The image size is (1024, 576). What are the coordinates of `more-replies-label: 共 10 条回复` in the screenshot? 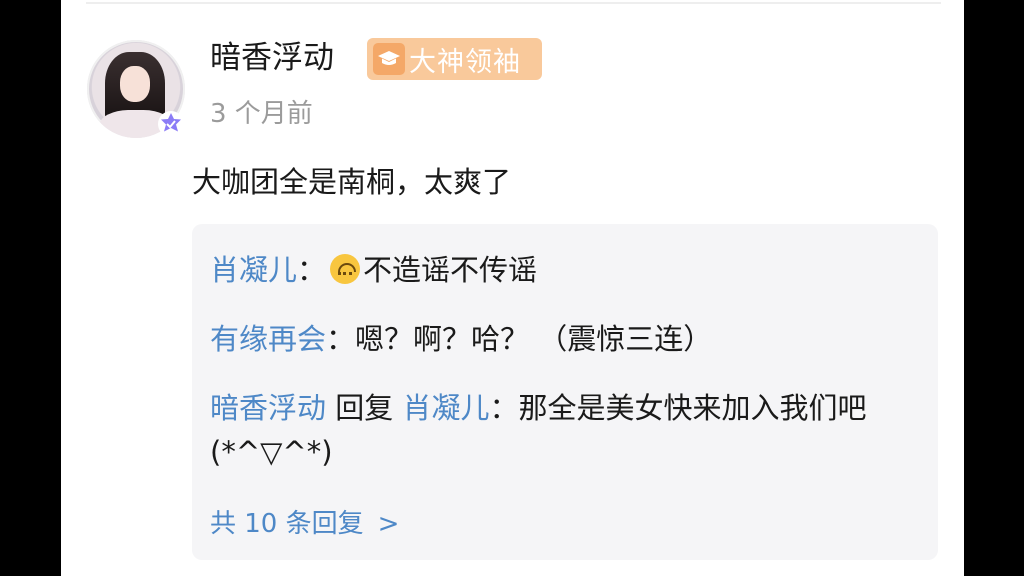 It's located at (287, 524).